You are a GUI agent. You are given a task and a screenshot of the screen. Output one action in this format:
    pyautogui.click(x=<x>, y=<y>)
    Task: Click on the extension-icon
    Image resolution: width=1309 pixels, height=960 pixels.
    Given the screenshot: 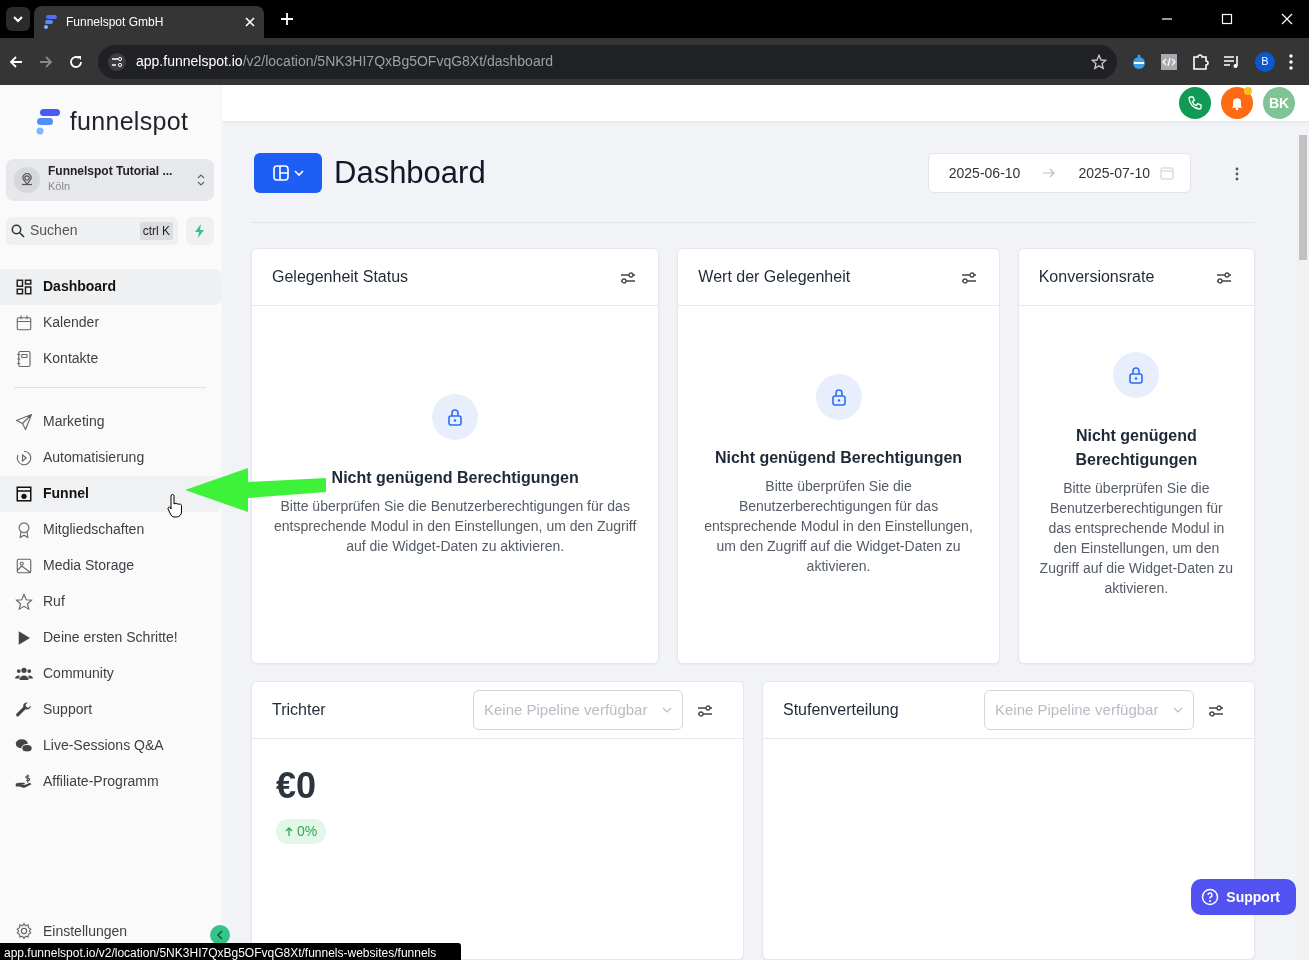 What is the action you would take?
    pyautogui.click(x=1139, y=61)
    